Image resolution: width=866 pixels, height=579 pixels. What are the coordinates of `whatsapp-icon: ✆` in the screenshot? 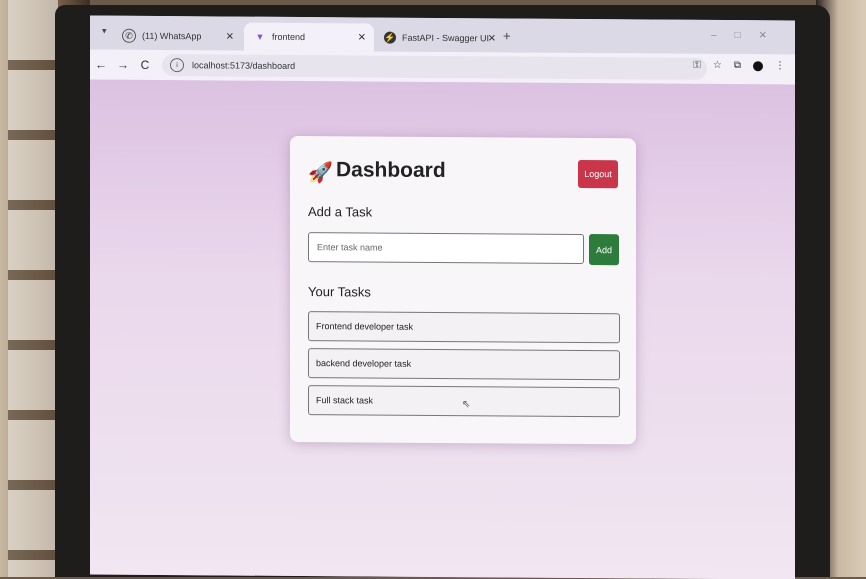 It's located at (129, 35).